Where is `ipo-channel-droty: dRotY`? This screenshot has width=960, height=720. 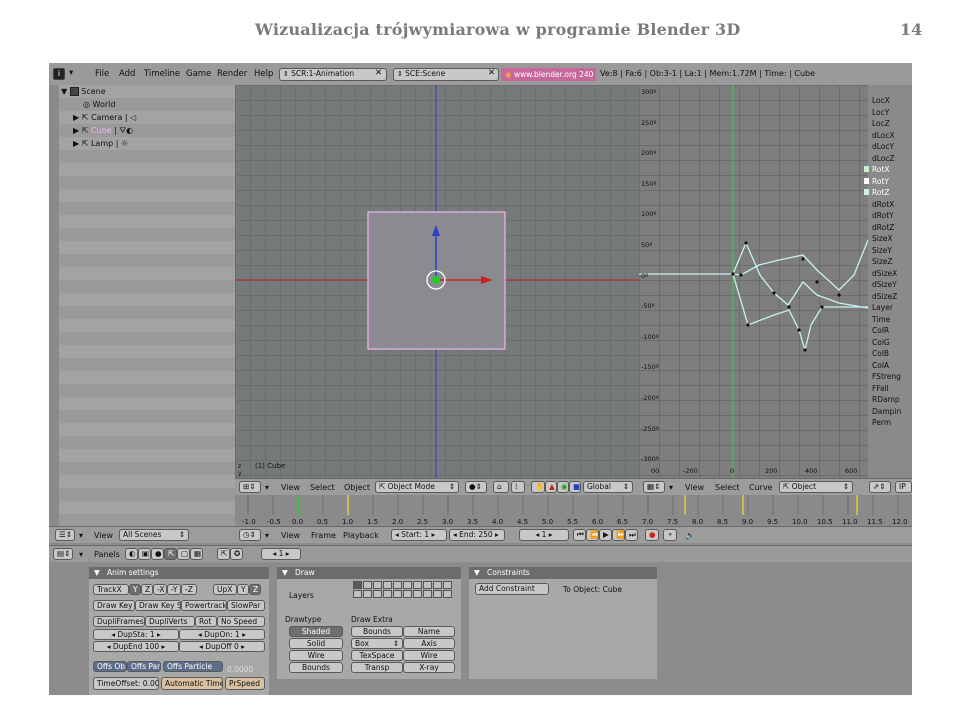
ipo-channel-droty: dRotY is located at coordinates (883, 215).